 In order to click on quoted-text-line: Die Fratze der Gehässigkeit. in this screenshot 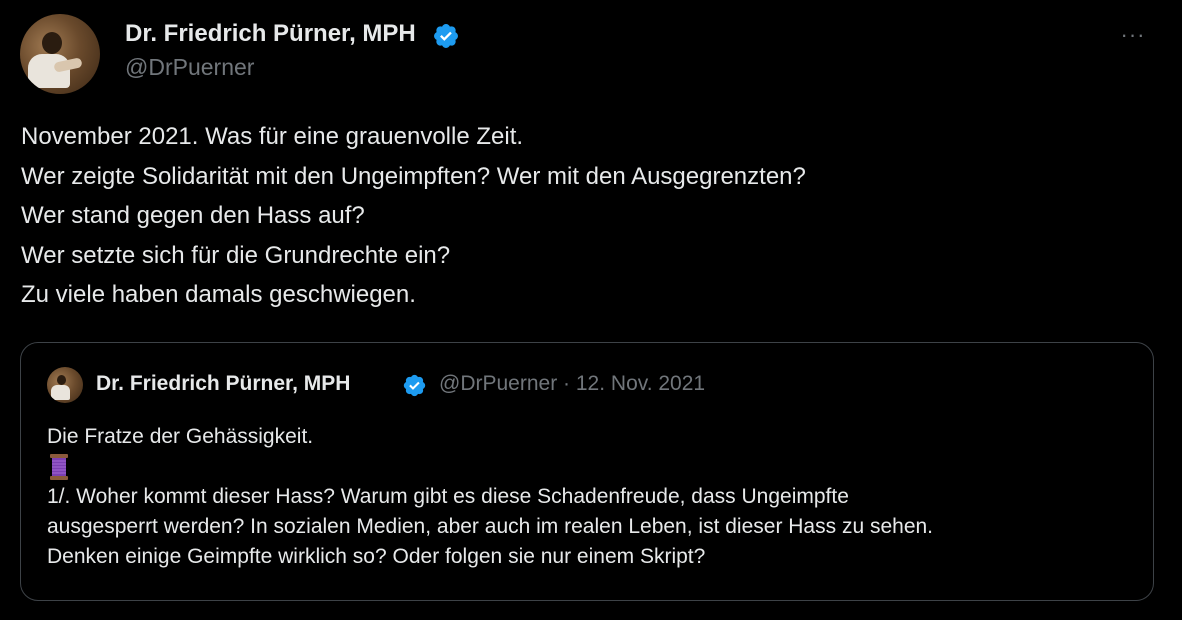, I will do `click(180, 436)`.